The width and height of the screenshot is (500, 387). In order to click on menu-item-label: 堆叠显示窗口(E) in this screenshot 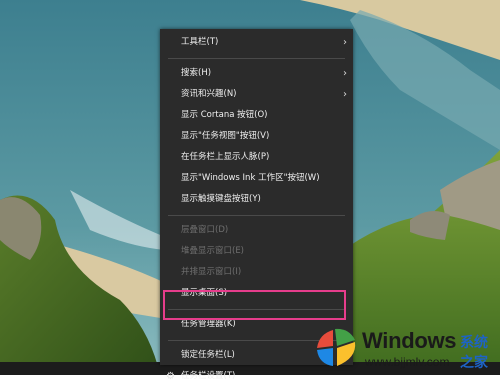, I will do `click(213, 251)`.